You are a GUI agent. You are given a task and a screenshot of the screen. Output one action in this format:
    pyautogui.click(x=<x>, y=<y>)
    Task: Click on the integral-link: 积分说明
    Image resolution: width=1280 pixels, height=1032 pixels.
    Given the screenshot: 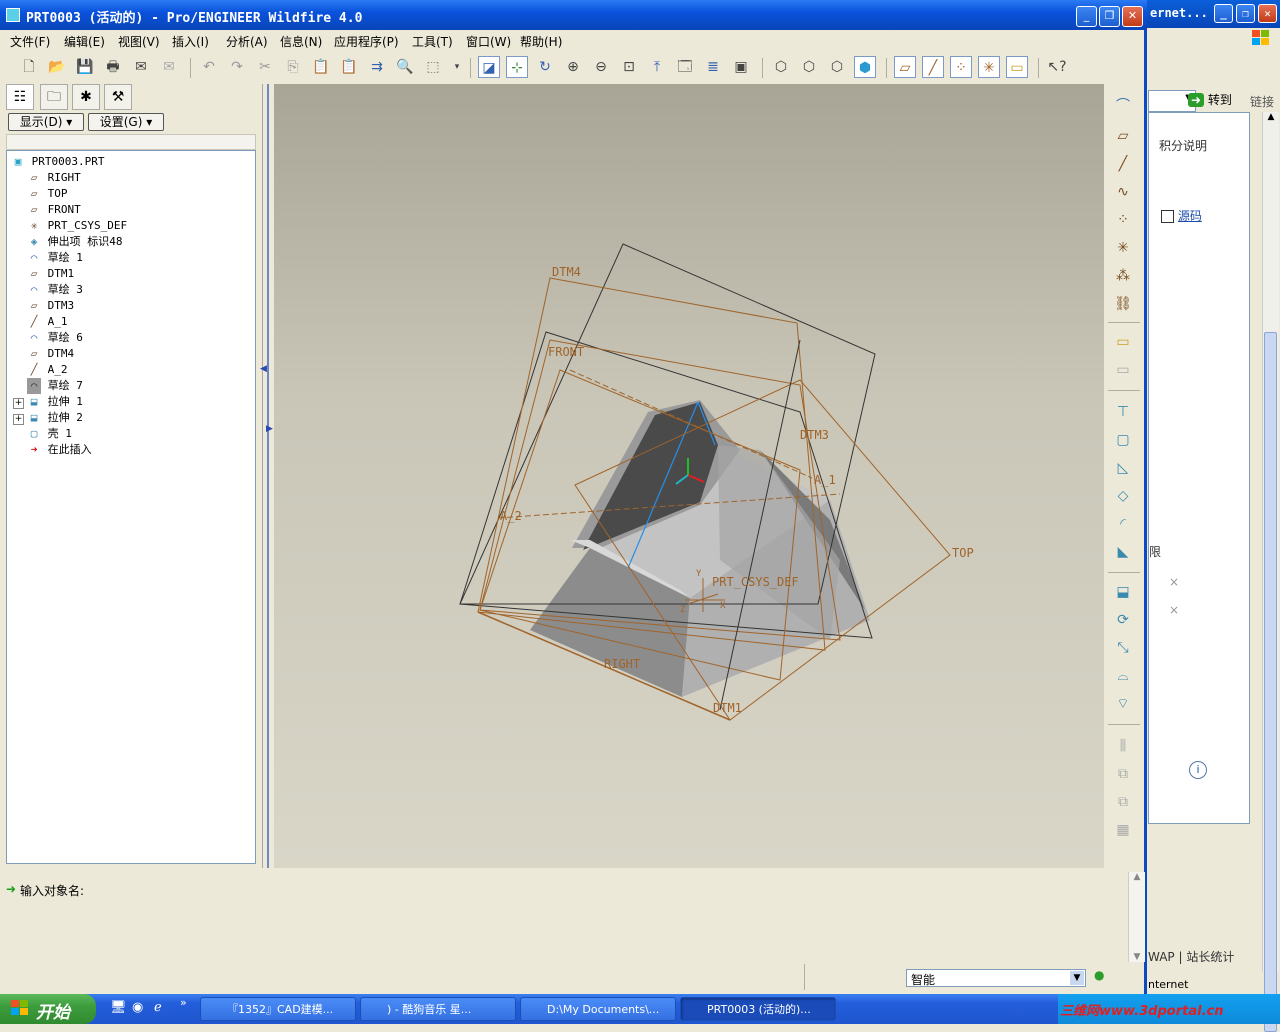 What is the action you would take?
    pyautogui.click(x=1183, y=145)
    